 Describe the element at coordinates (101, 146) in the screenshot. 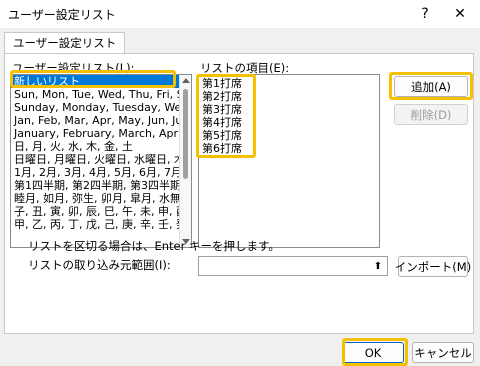

I see `list-item: 日, 月, 火, 水, 木, 金, 土` at that location.